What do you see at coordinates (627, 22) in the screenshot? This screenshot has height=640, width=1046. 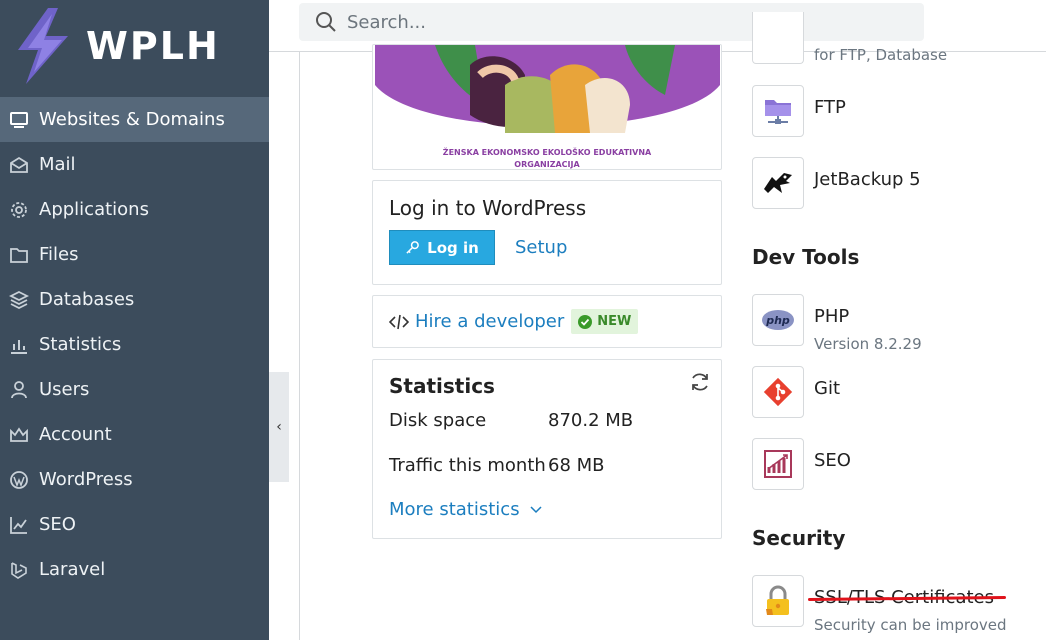 I see `search-input` at bounding box center [627, 22].